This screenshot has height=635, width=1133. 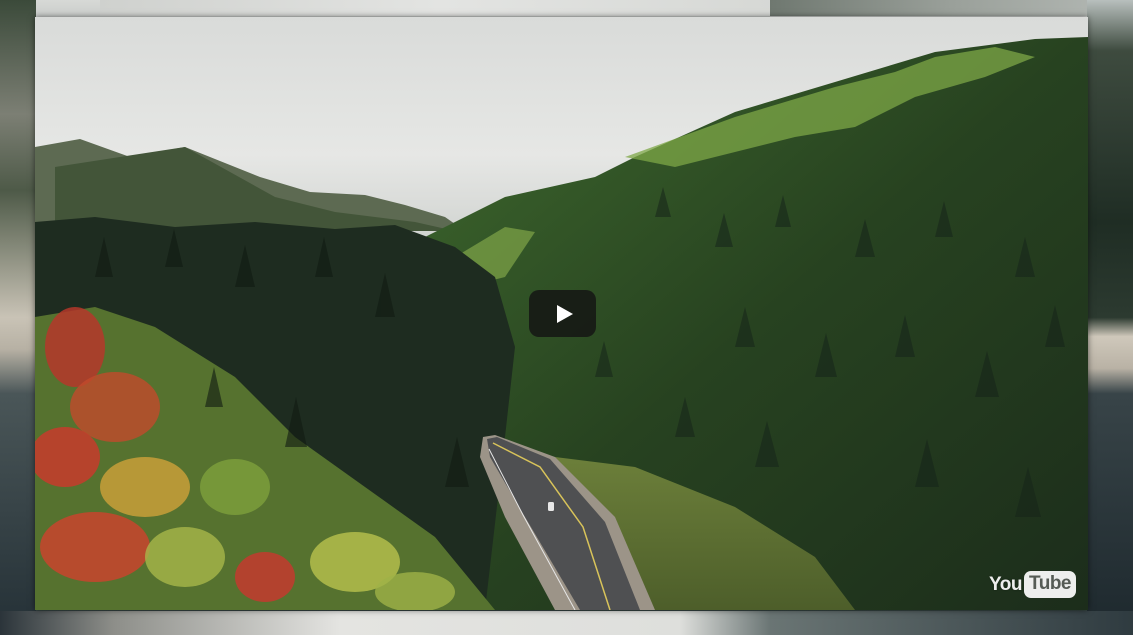 I want to click on background-strip-bottom, so click(x=566, y=623).